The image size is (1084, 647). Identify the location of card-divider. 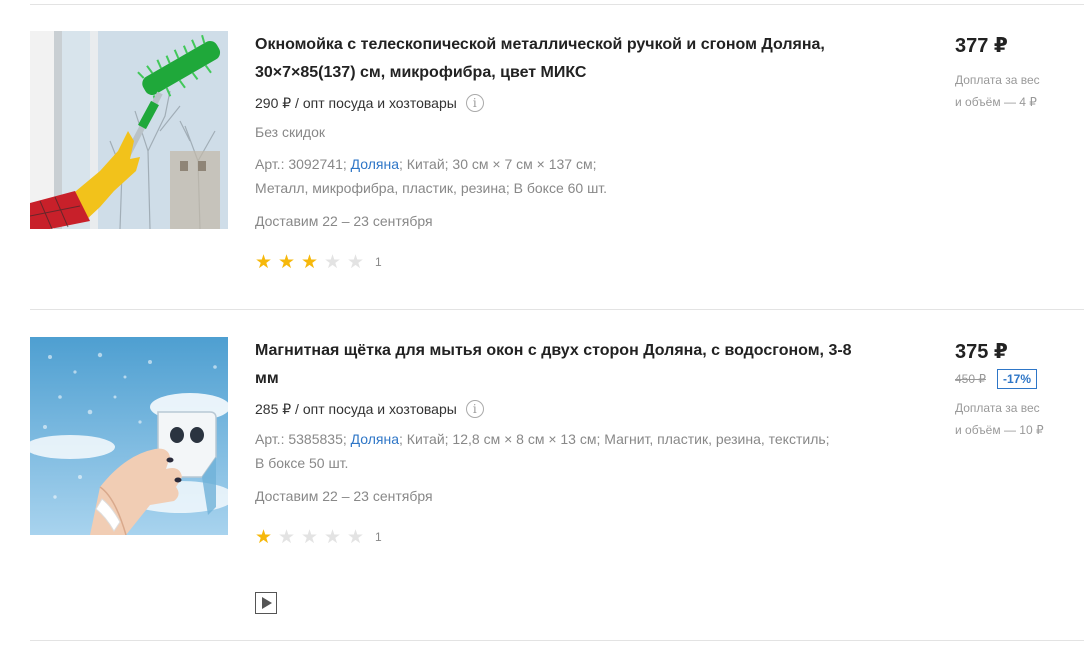
(557, 309).